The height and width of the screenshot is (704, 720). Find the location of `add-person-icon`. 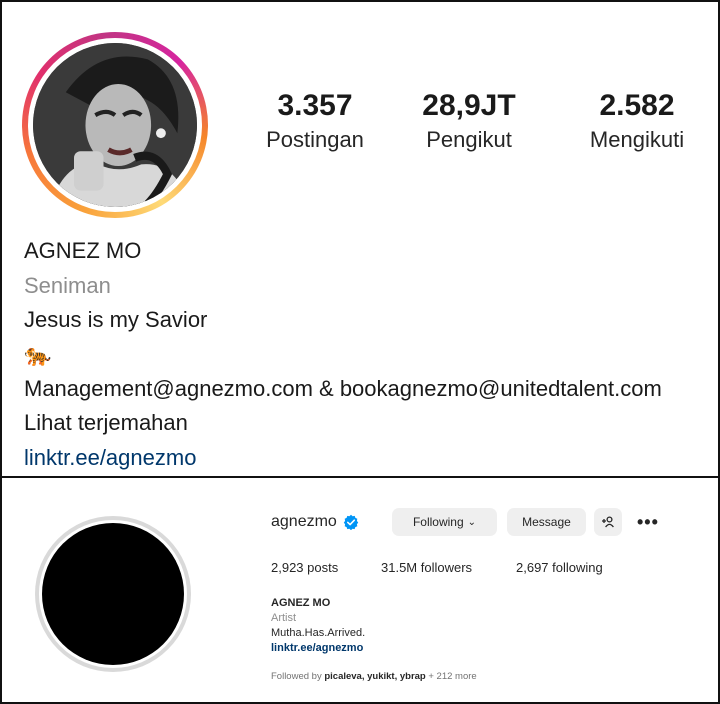

add-person-icon is located at coordinates (608, 522).